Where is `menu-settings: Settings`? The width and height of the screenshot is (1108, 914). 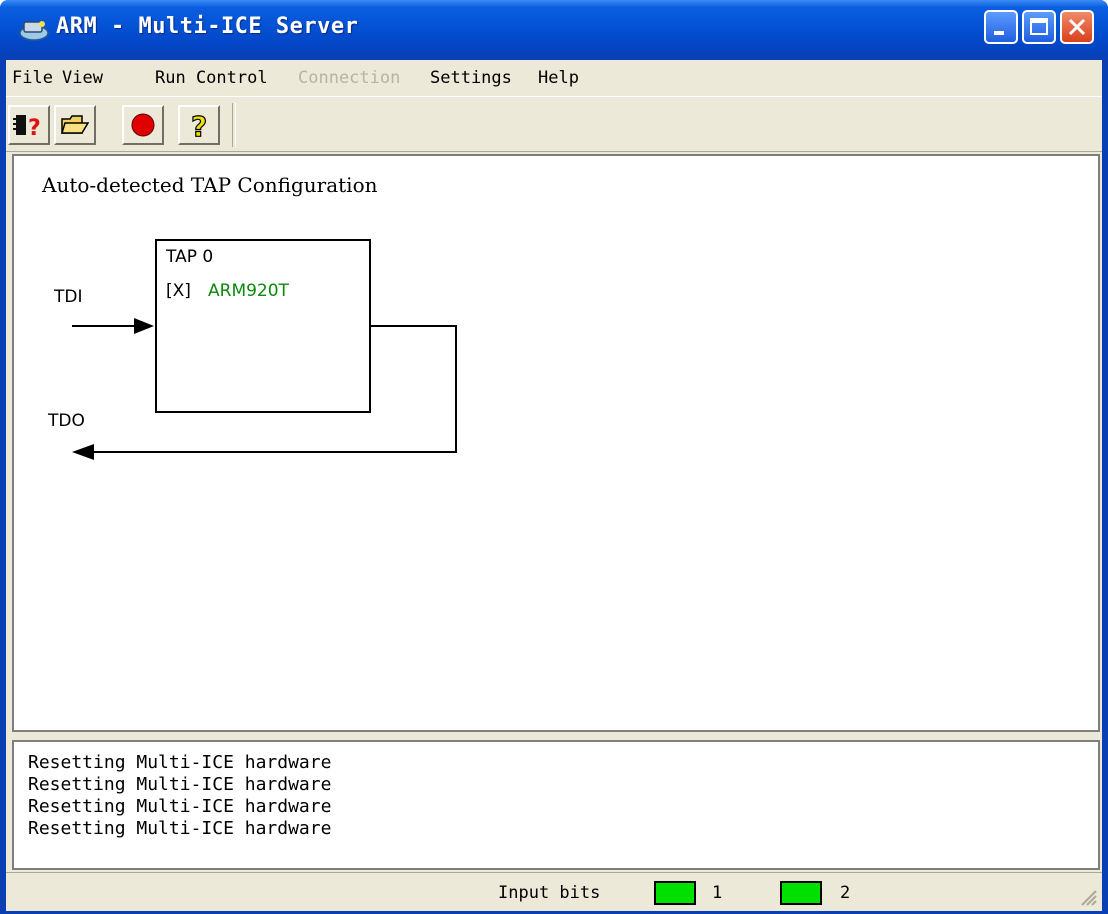 menu-settings: Settings is located at coordinates (471, 78).